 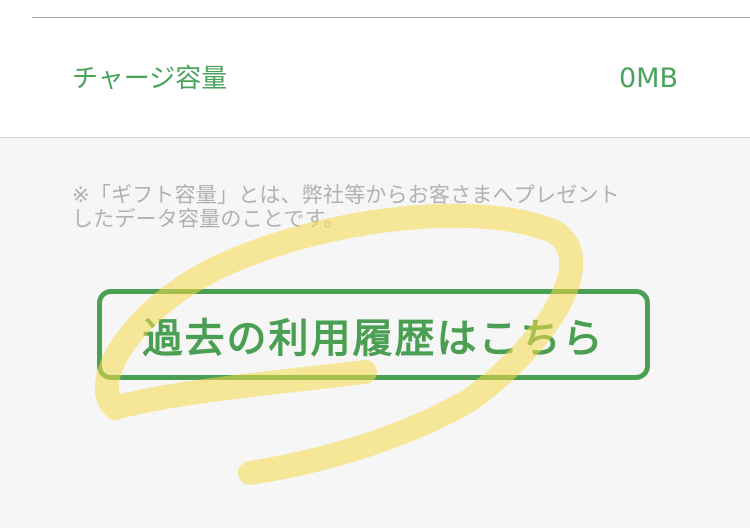 What do you see at coordinates (373, 338) in the screenshot?
I see `usage-history-button-label: 過去の利用履歴はこちら` at bounding box center [373, 338].